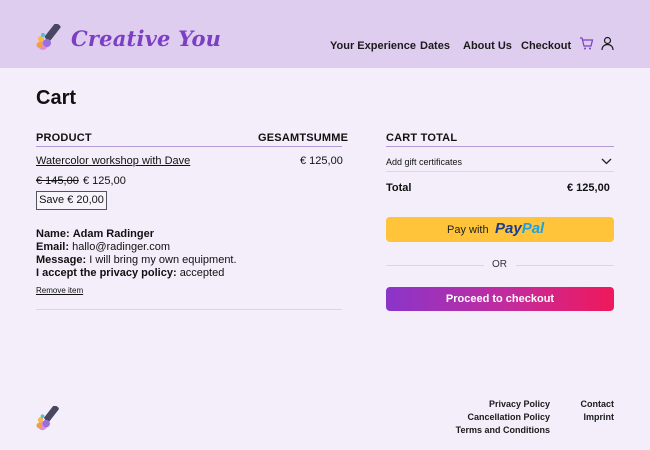 The width and height of the screenshot is (650, 450). I want to click on meta-privacy-value: accepted, so click(202, 273).